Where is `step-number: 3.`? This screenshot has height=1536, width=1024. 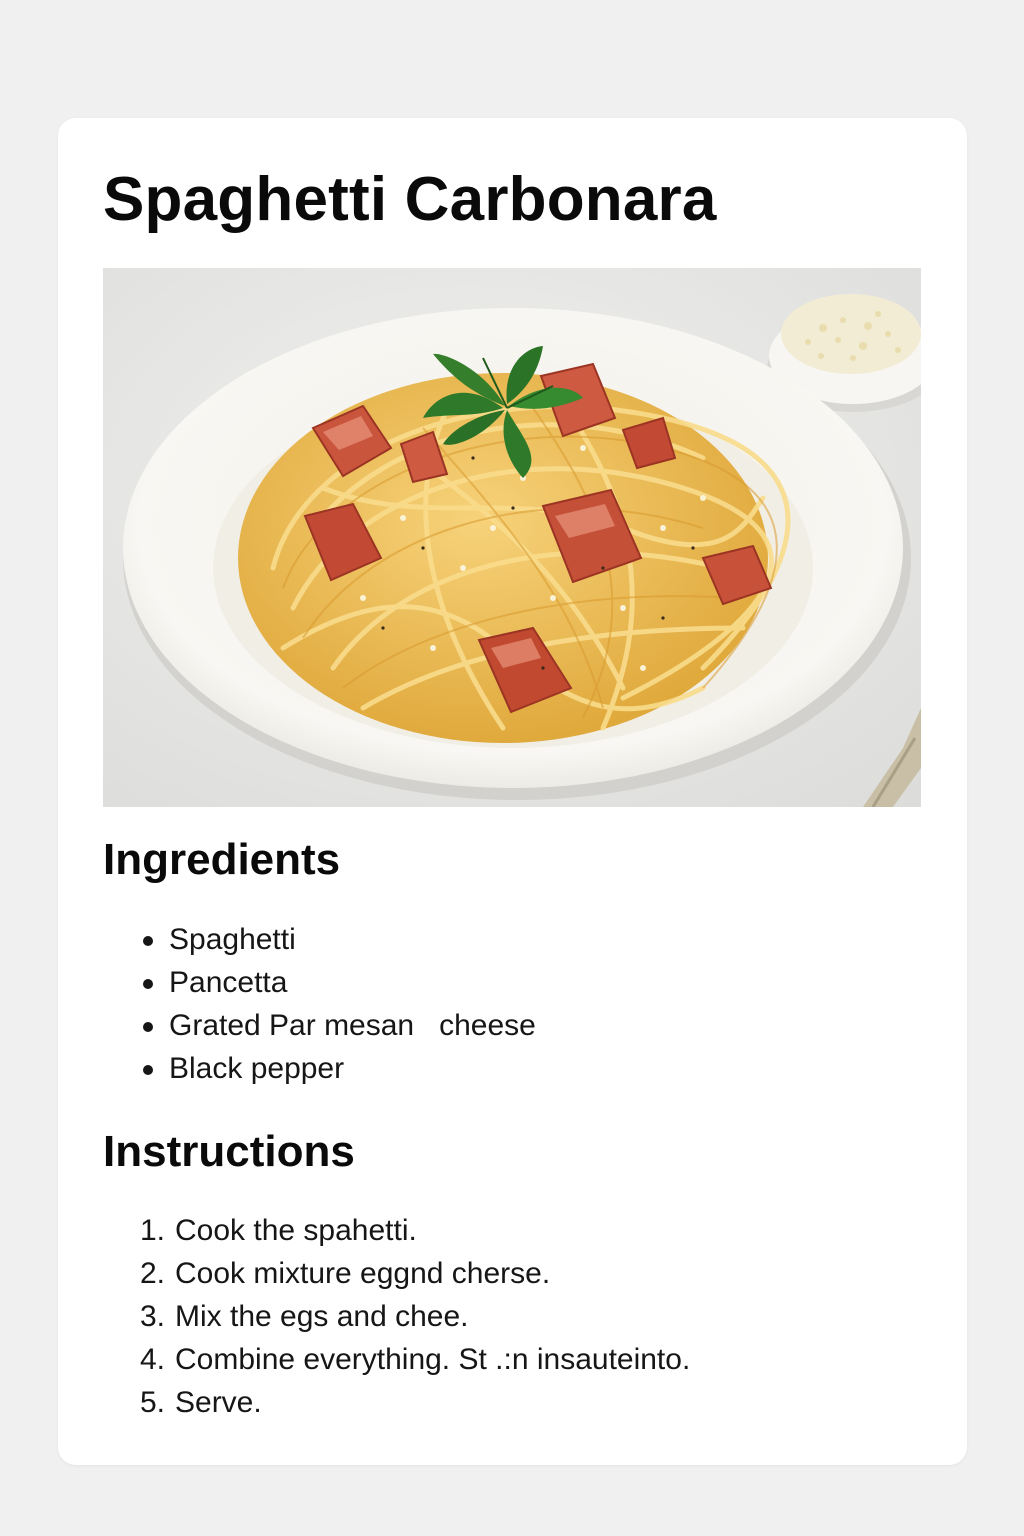
step-number: 3. is located at coordinates (152, 1316).